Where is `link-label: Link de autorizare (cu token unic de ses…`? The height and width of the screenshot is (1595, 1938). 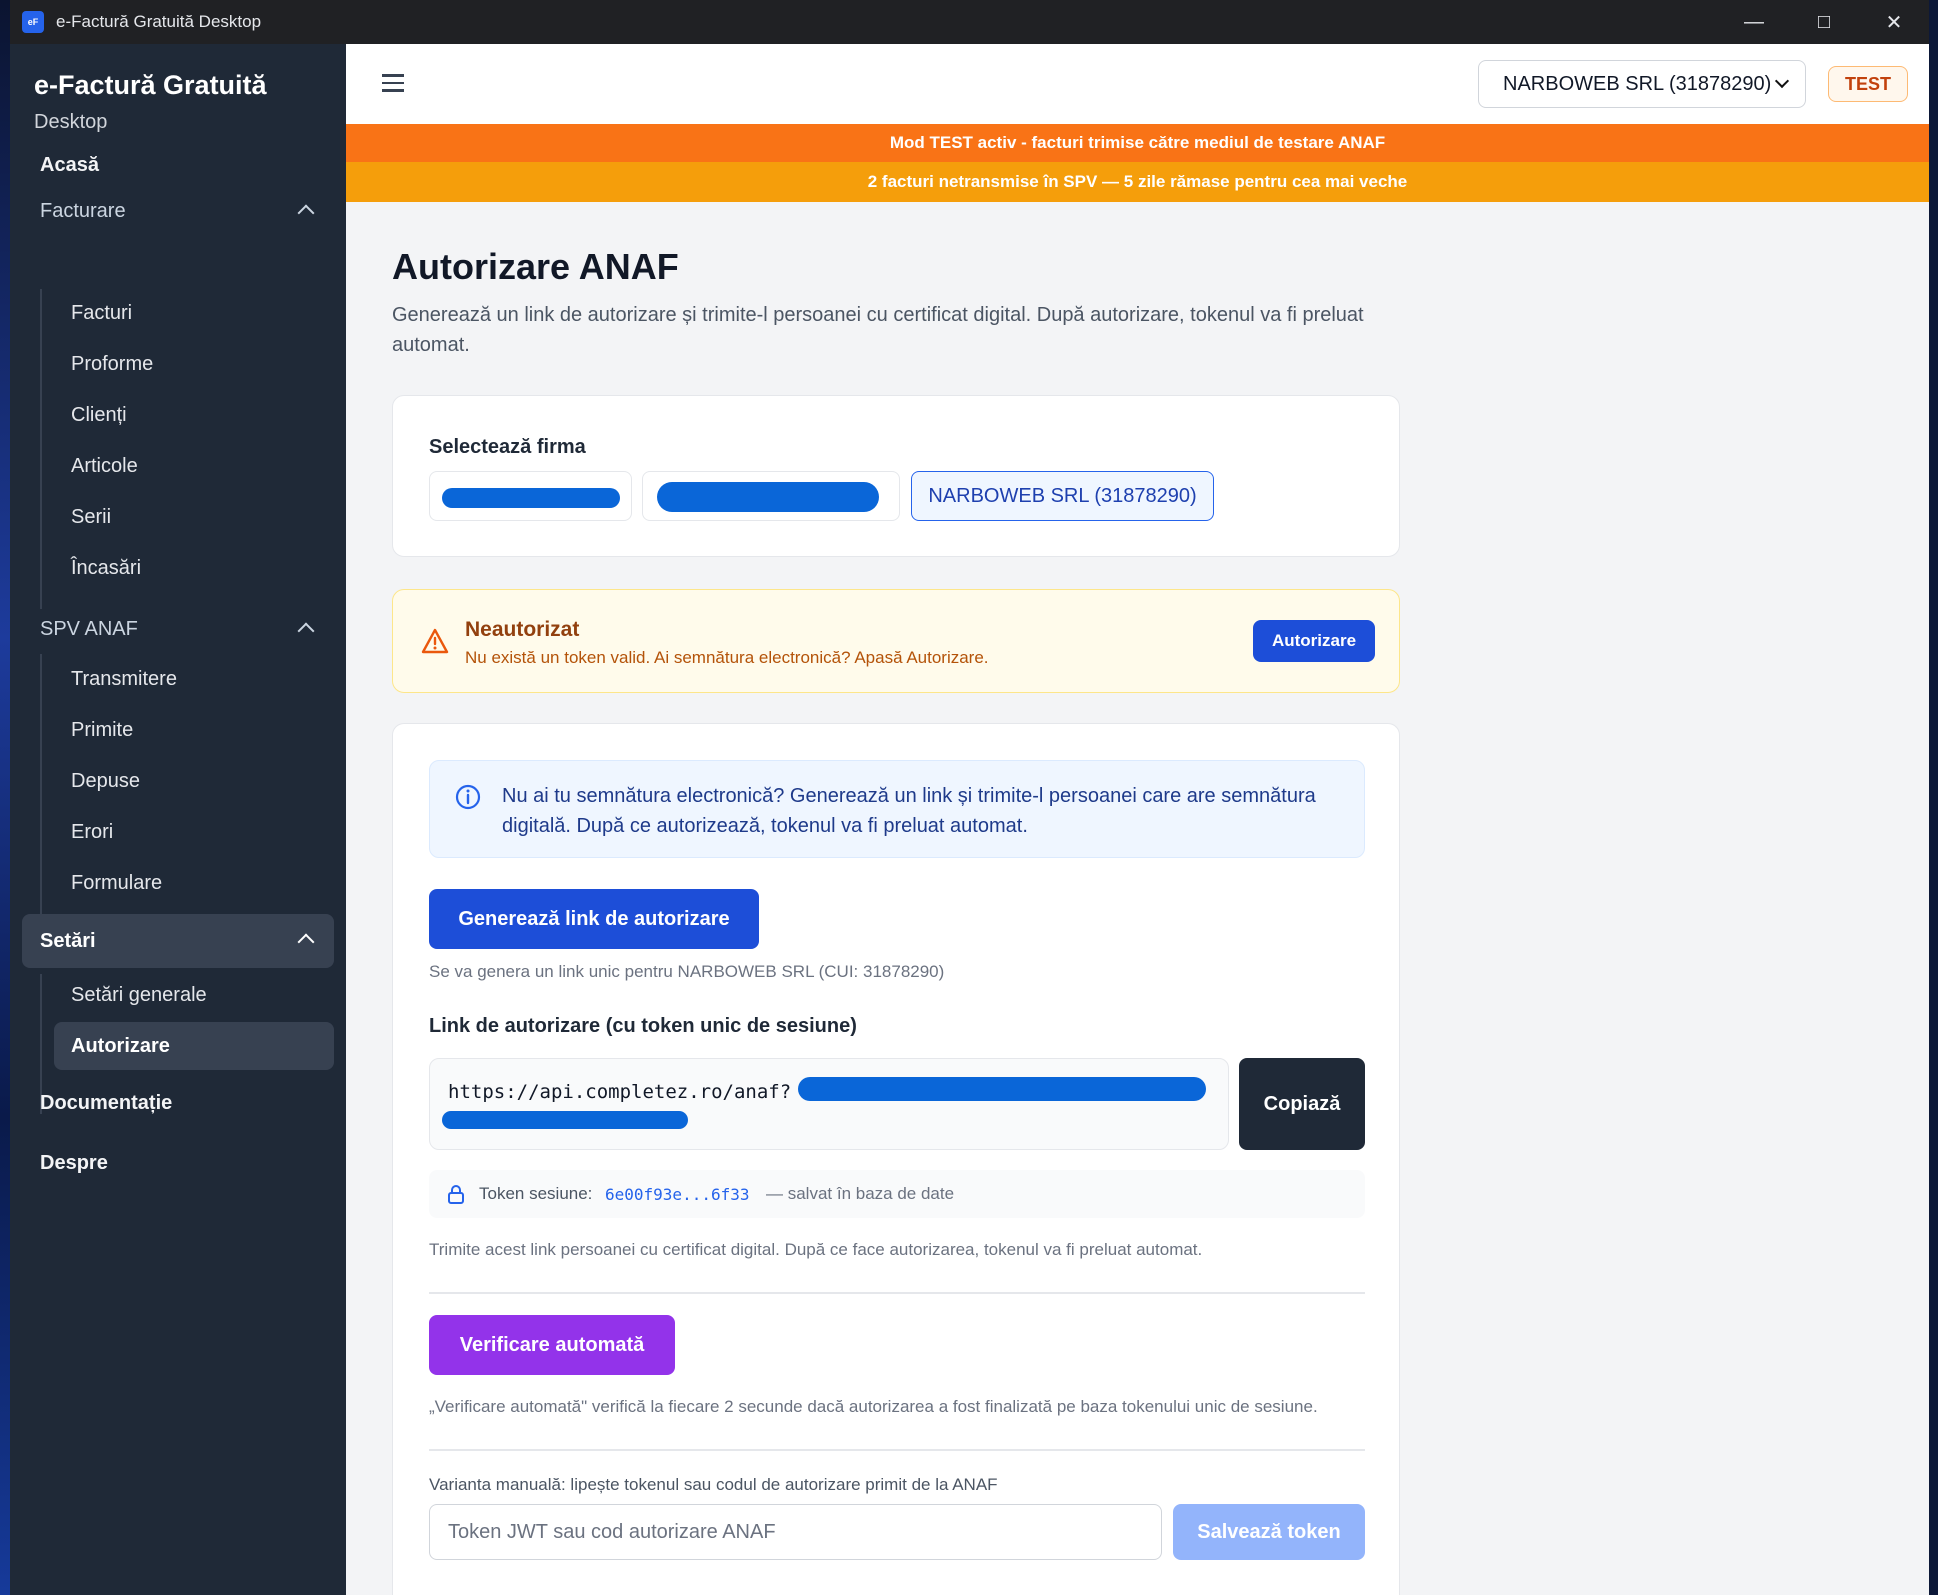
link-label: Link de autorizare (cu token unic de ses… is located at coordinates (643, 1026).